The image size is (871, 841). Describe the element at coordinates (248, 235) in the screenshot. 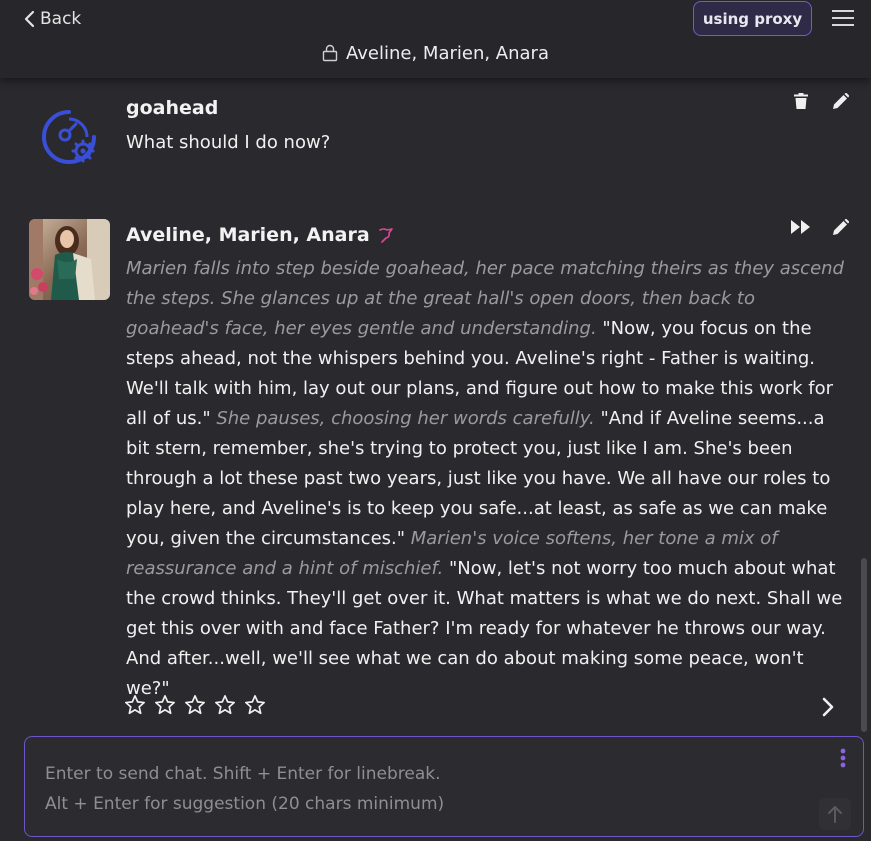

I see `author-name: Aveline, Marien, Anara` at that location.